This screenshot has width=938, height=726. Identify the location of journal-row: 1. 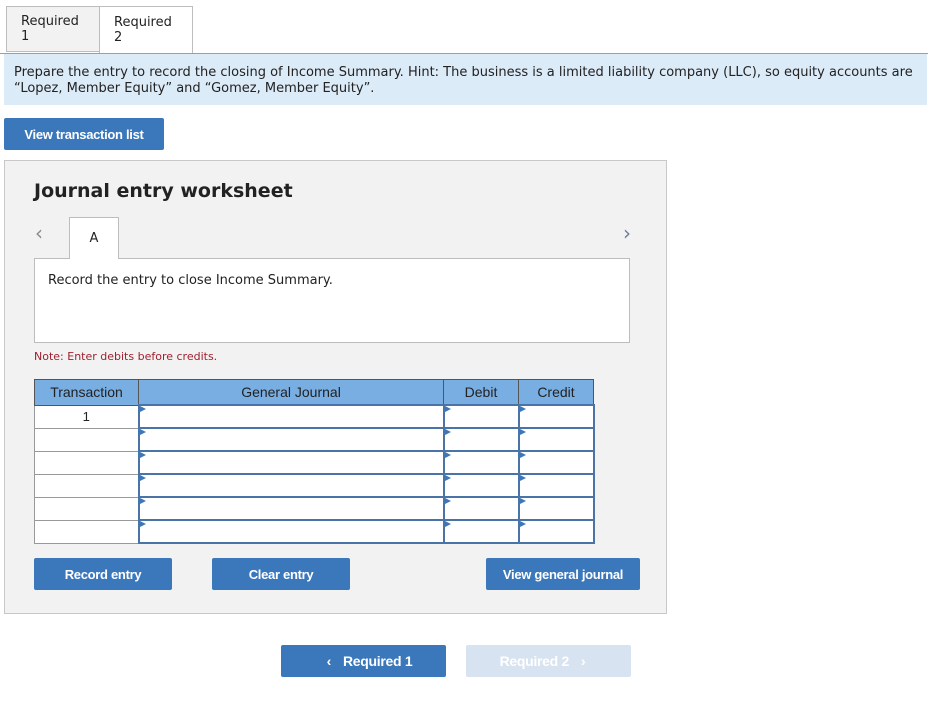
(314, 416).